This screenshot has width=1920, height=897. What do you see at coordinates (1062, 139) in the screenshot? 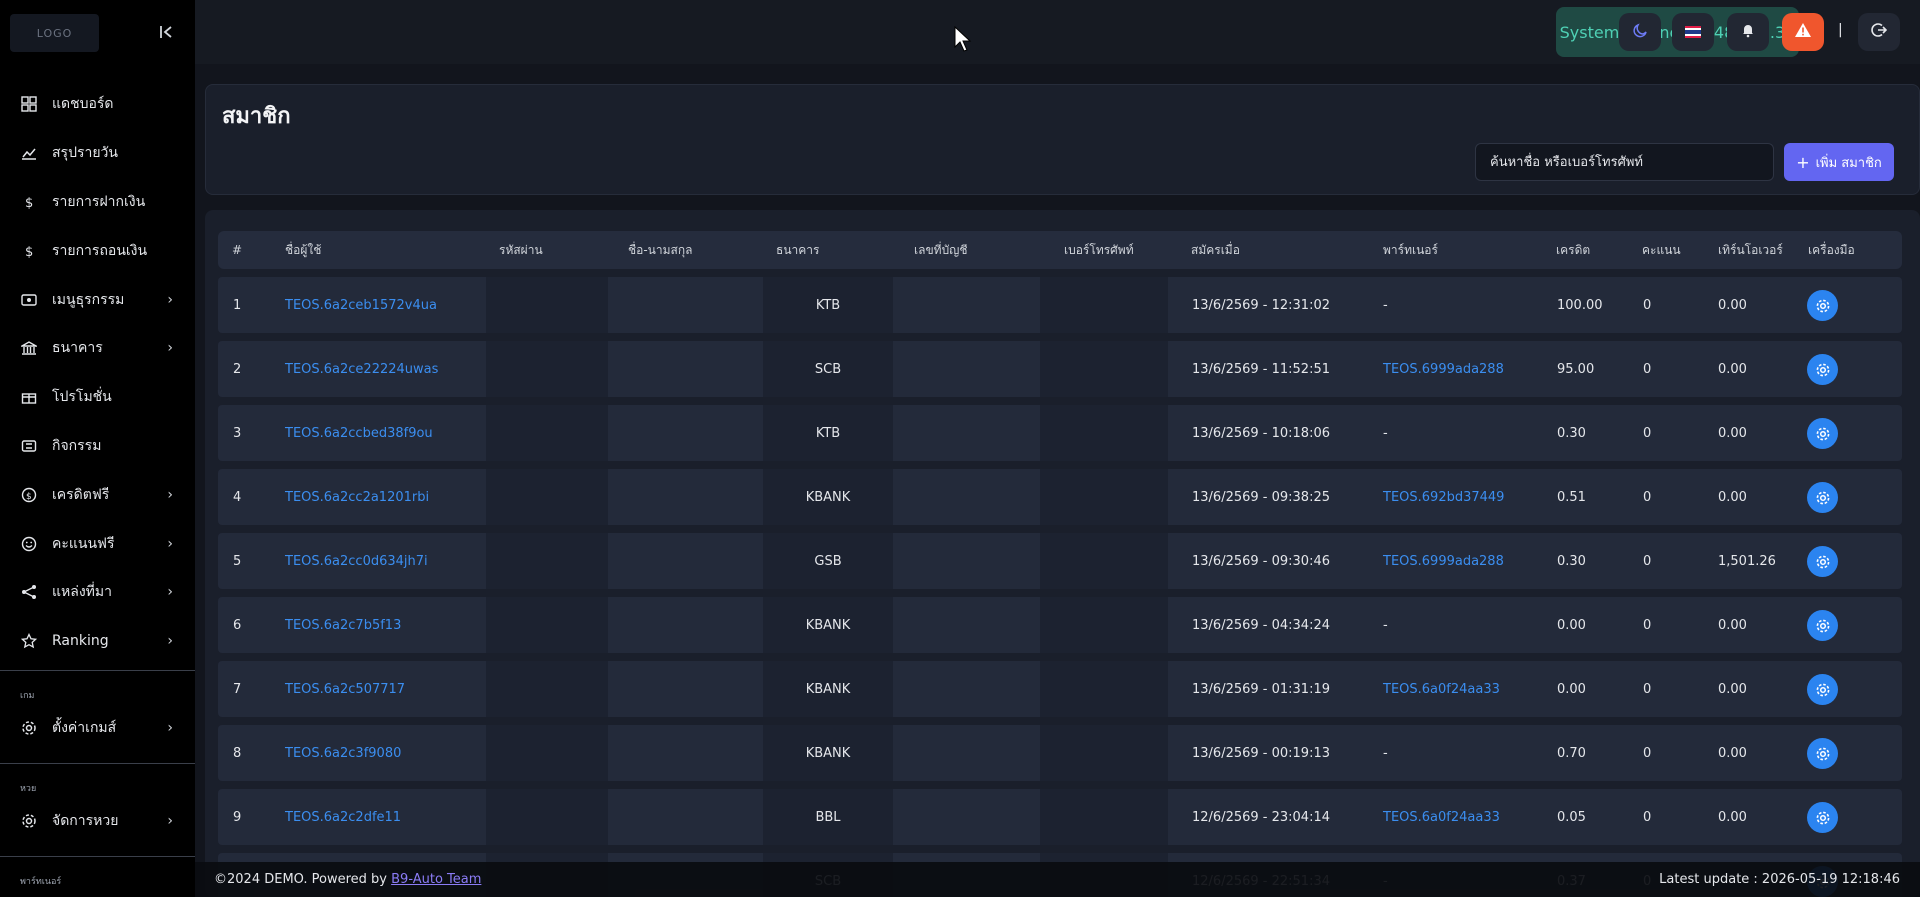
I see `page-header: สมาชิก + เพิ่ม สมาชิก` at bounding box center [1062, 139].